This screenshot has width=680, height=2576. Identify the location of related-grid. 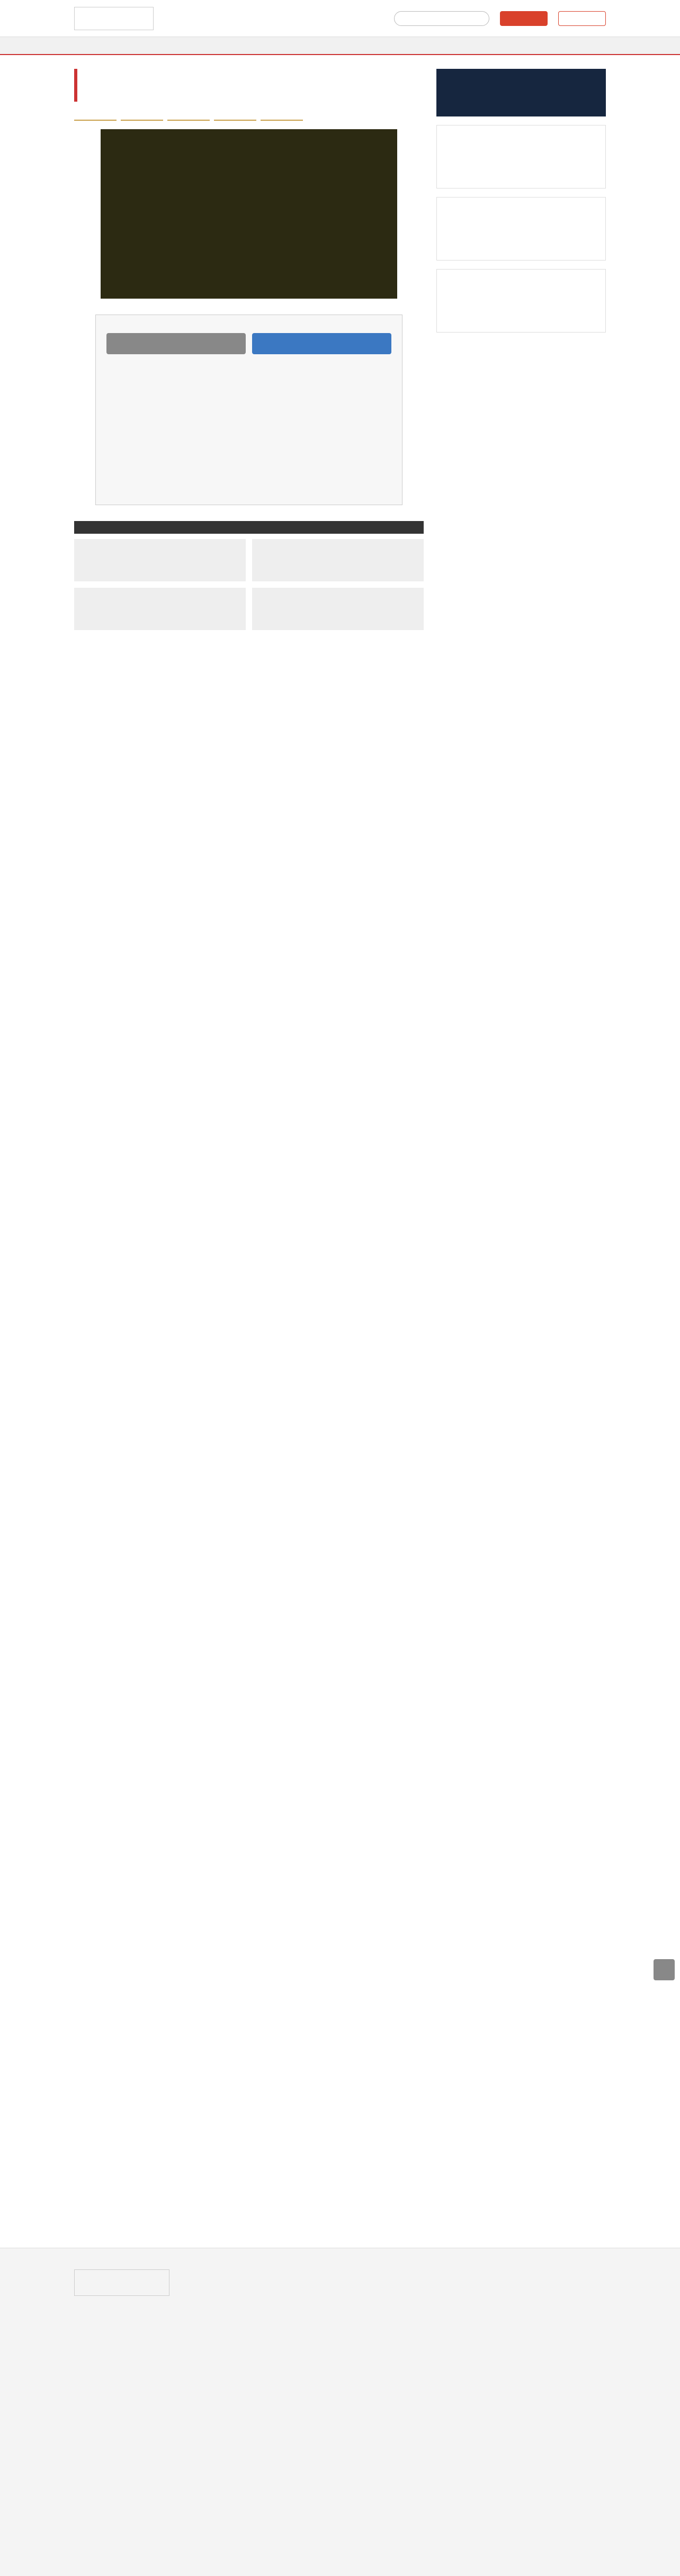
(249, 584).